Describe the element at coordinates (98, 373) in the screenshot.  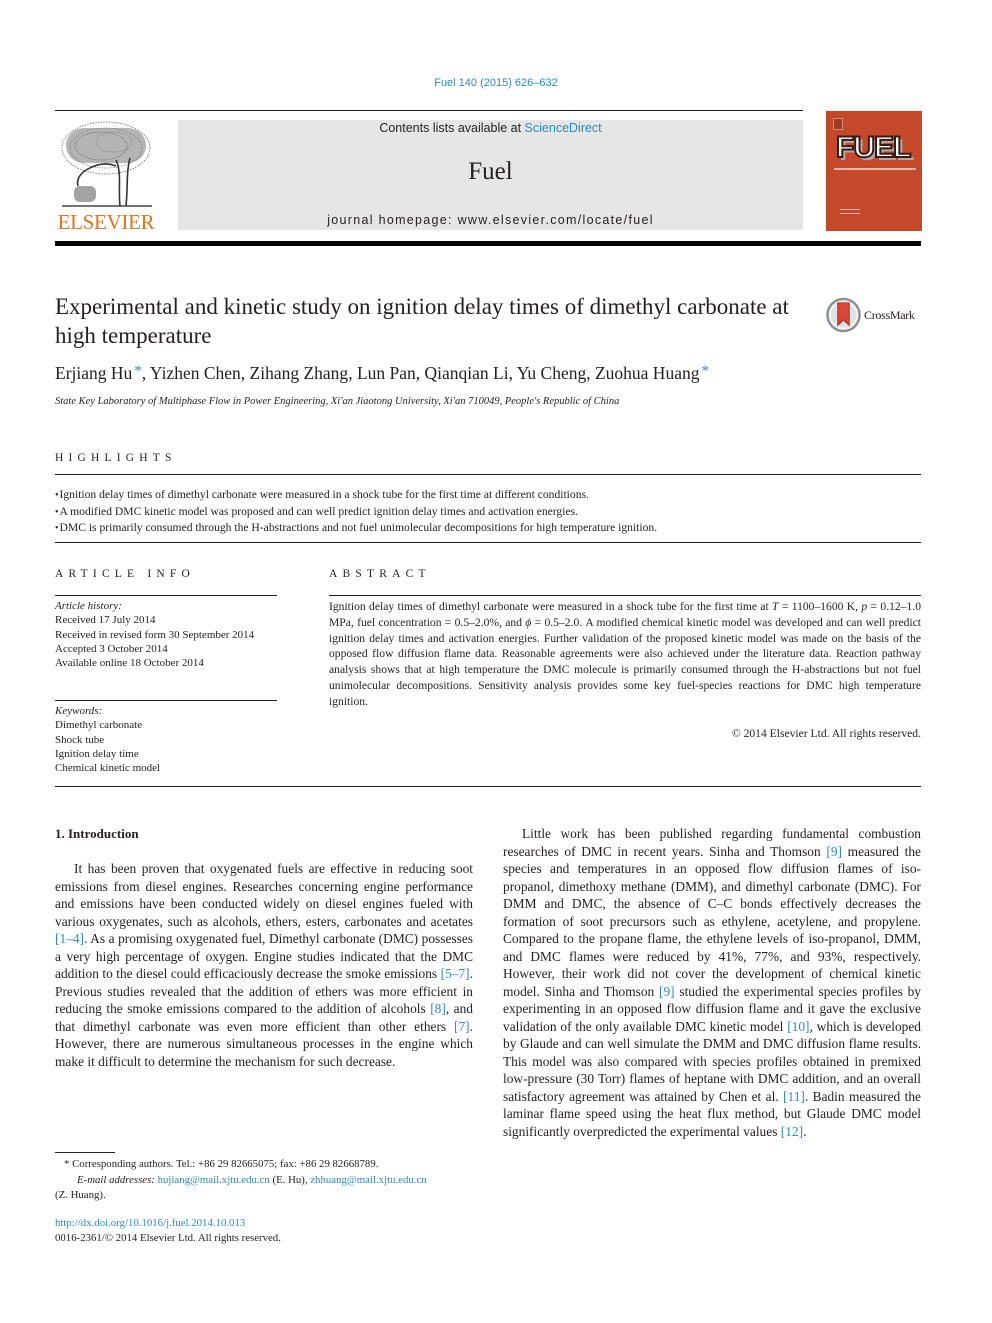
I see `author: Erjiang Hu *` at that location.